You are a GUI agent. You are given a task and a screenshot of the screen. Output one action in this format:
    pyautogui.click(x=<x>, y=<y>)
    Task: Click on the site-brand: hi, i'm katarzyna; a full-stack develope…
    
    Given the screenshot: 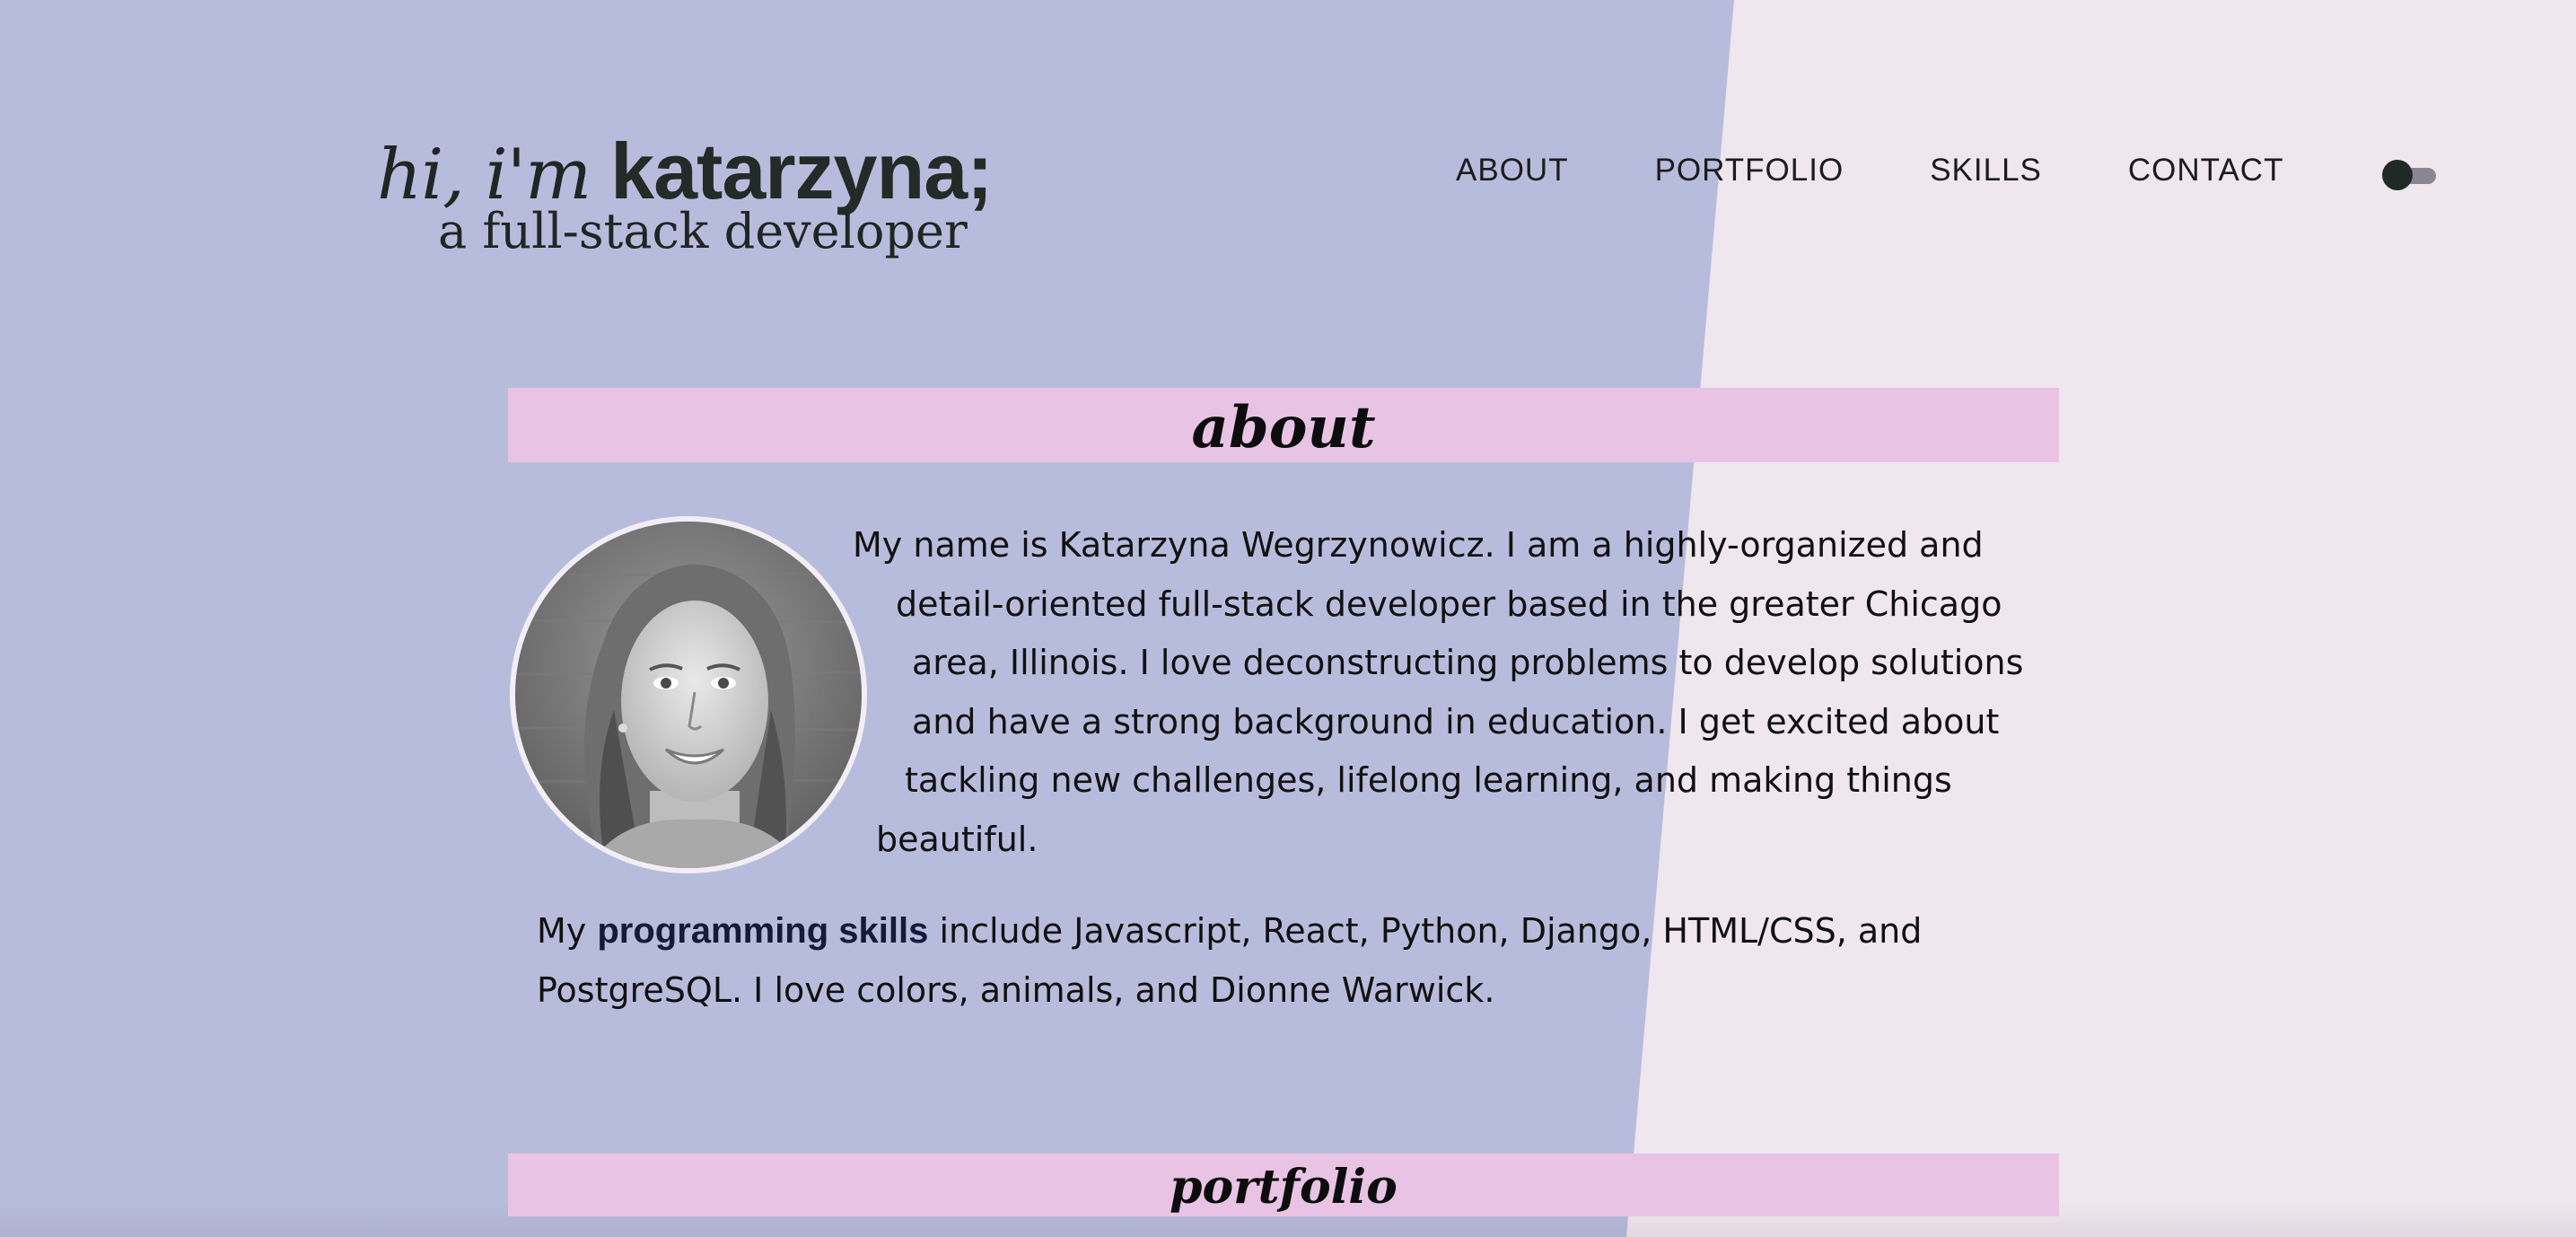 What is the action you would take?
    pyautogui.click(x=685, y=193)
    